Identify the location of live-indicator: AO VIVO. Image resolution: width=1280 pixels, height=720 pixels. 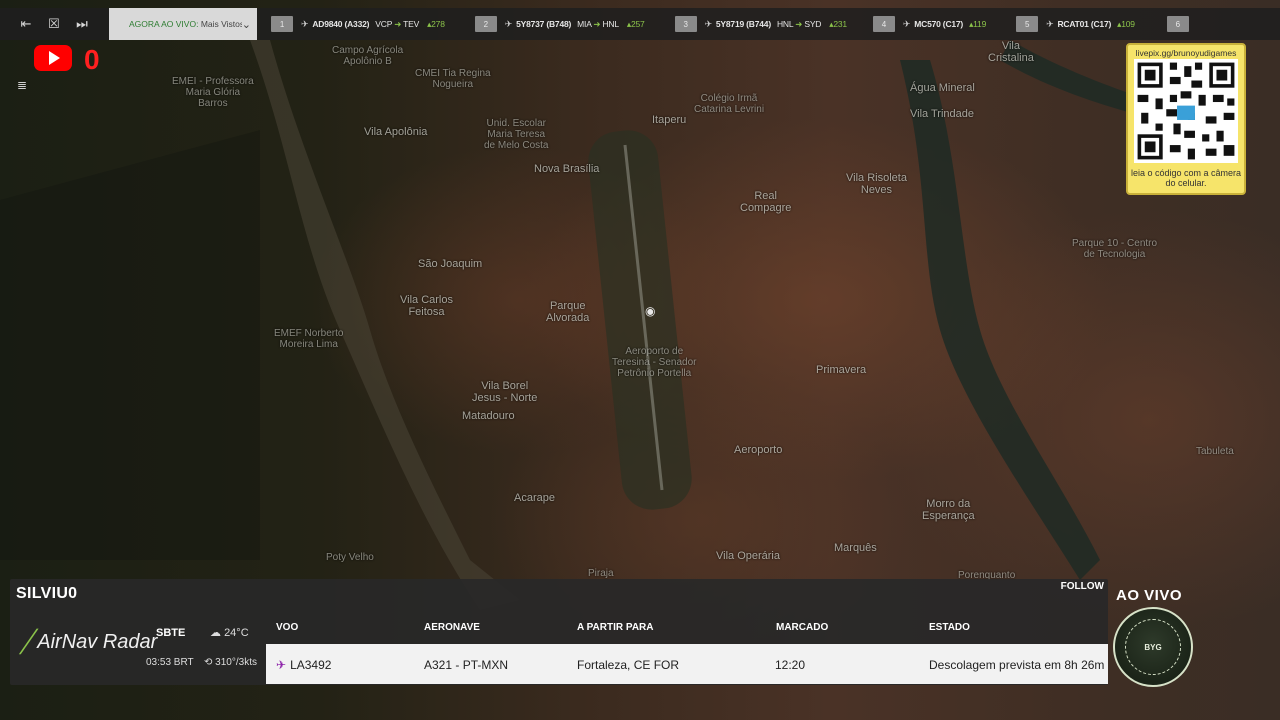
(1149, 595).